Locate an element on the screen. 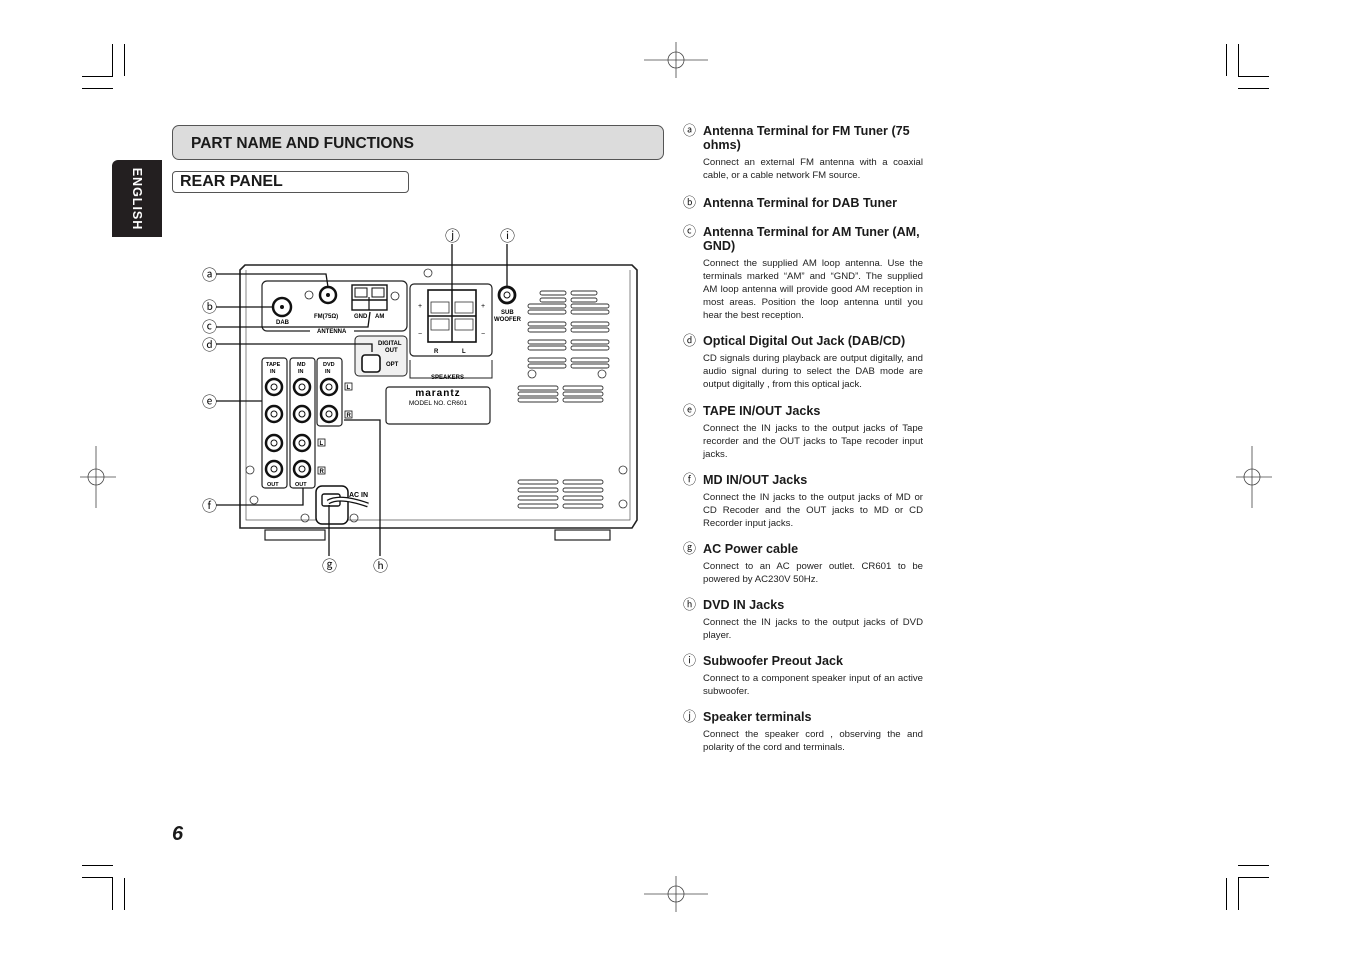 This screenshot has height=954, width=1351. dvd-label: DVD is located at coordinates (329, 365).